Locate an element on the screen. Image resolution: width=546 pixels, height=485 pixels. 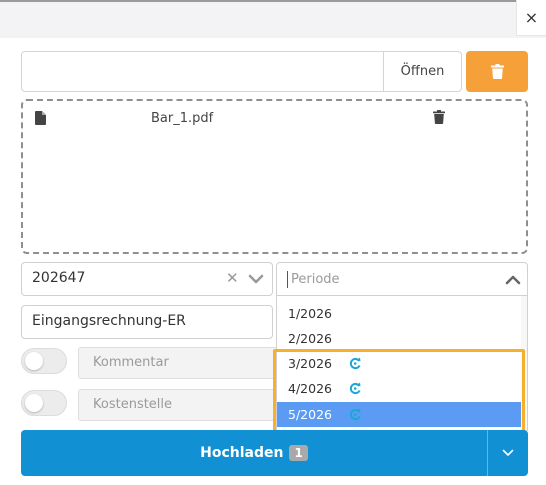
clear-icon: ✕ is located at coordinates (232, 278).